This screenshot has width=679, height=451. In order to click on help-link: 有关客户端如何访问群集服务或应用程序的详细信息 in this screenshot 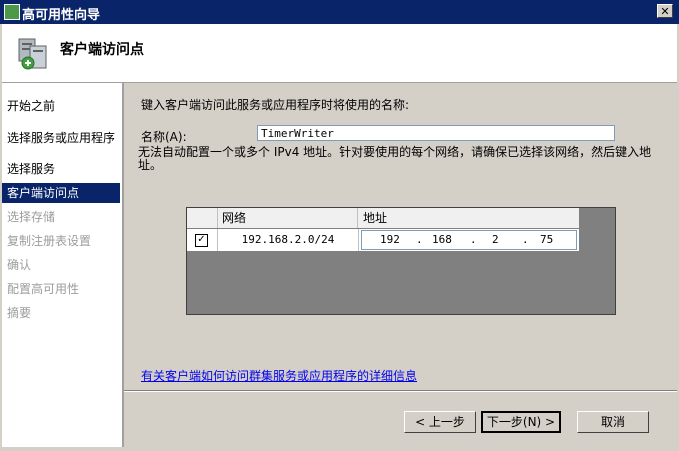, I will do `click(279, 375)`.